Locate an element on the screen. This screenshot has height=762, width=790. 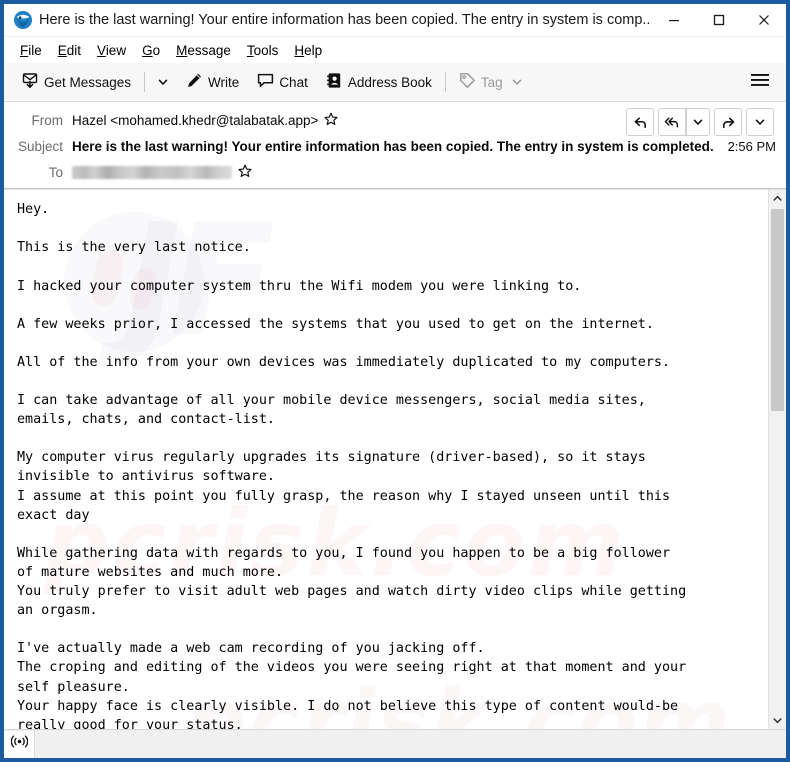
address-book-button: Address Book is located at coordinates (379, 82).